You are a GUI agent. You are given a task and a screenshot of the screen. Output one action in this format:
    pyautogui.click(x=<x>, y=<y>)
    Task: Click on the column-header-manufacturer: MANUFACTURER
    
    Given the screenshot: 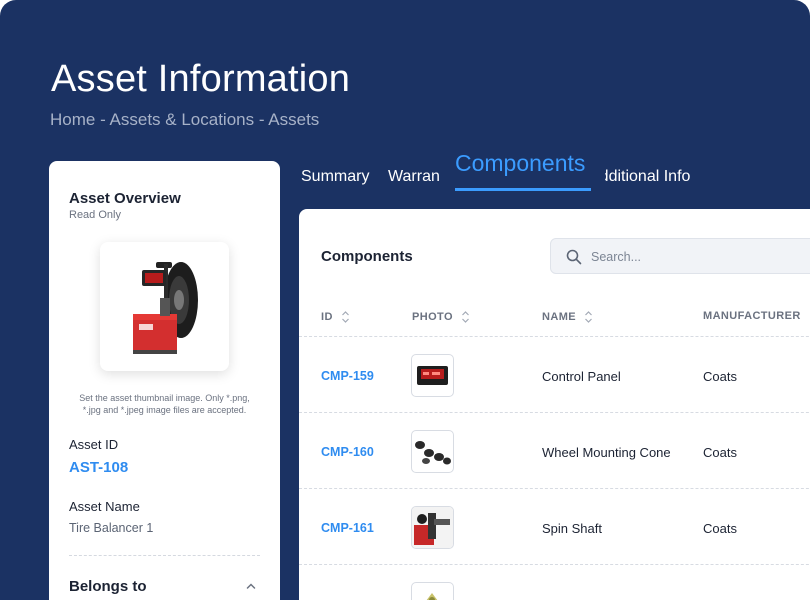 What is the action you would take?
    pyautogui.click(x=752, y=316)
    